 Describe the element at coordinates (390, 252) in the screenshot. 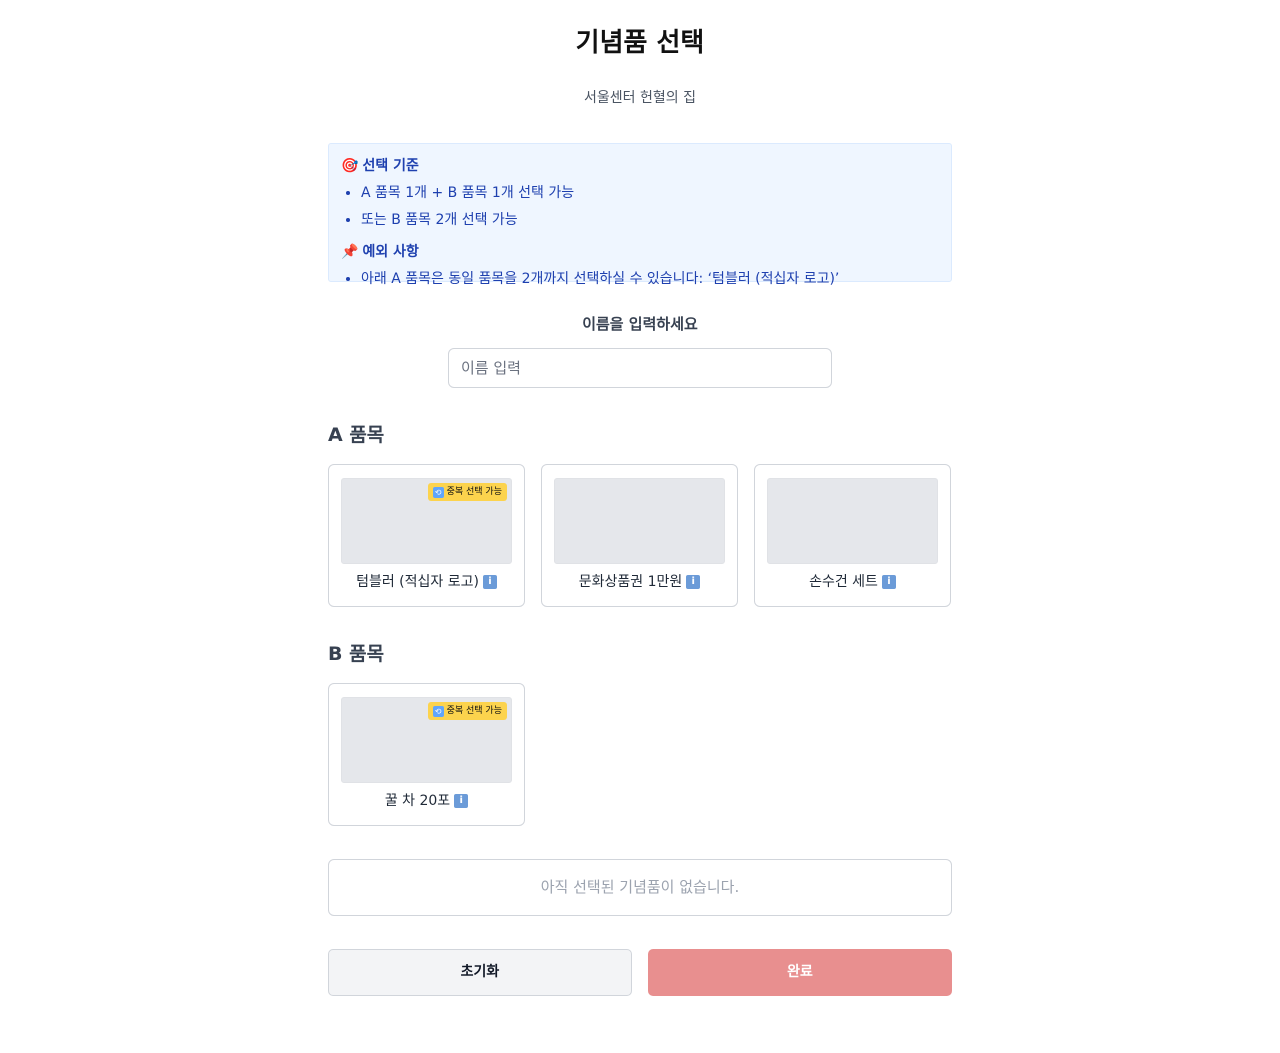

I see `exception-title: 예외 사항` at that location.